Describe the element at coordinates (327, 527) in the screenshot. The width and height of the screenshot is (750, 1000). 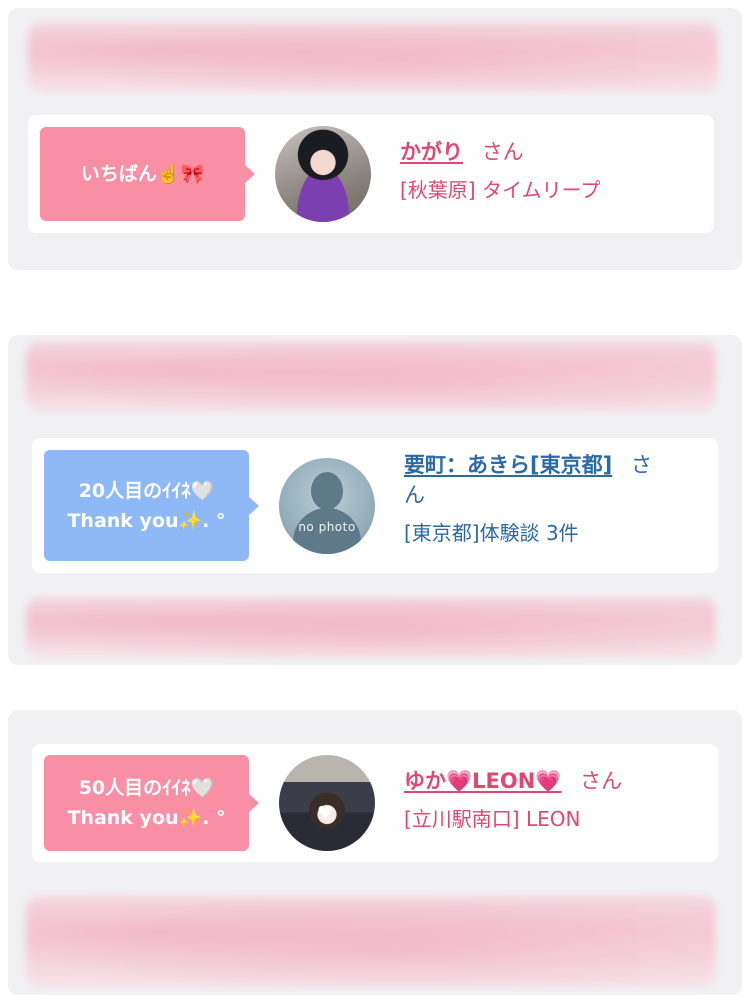
I see `no-photo-label: no photo` at that location.